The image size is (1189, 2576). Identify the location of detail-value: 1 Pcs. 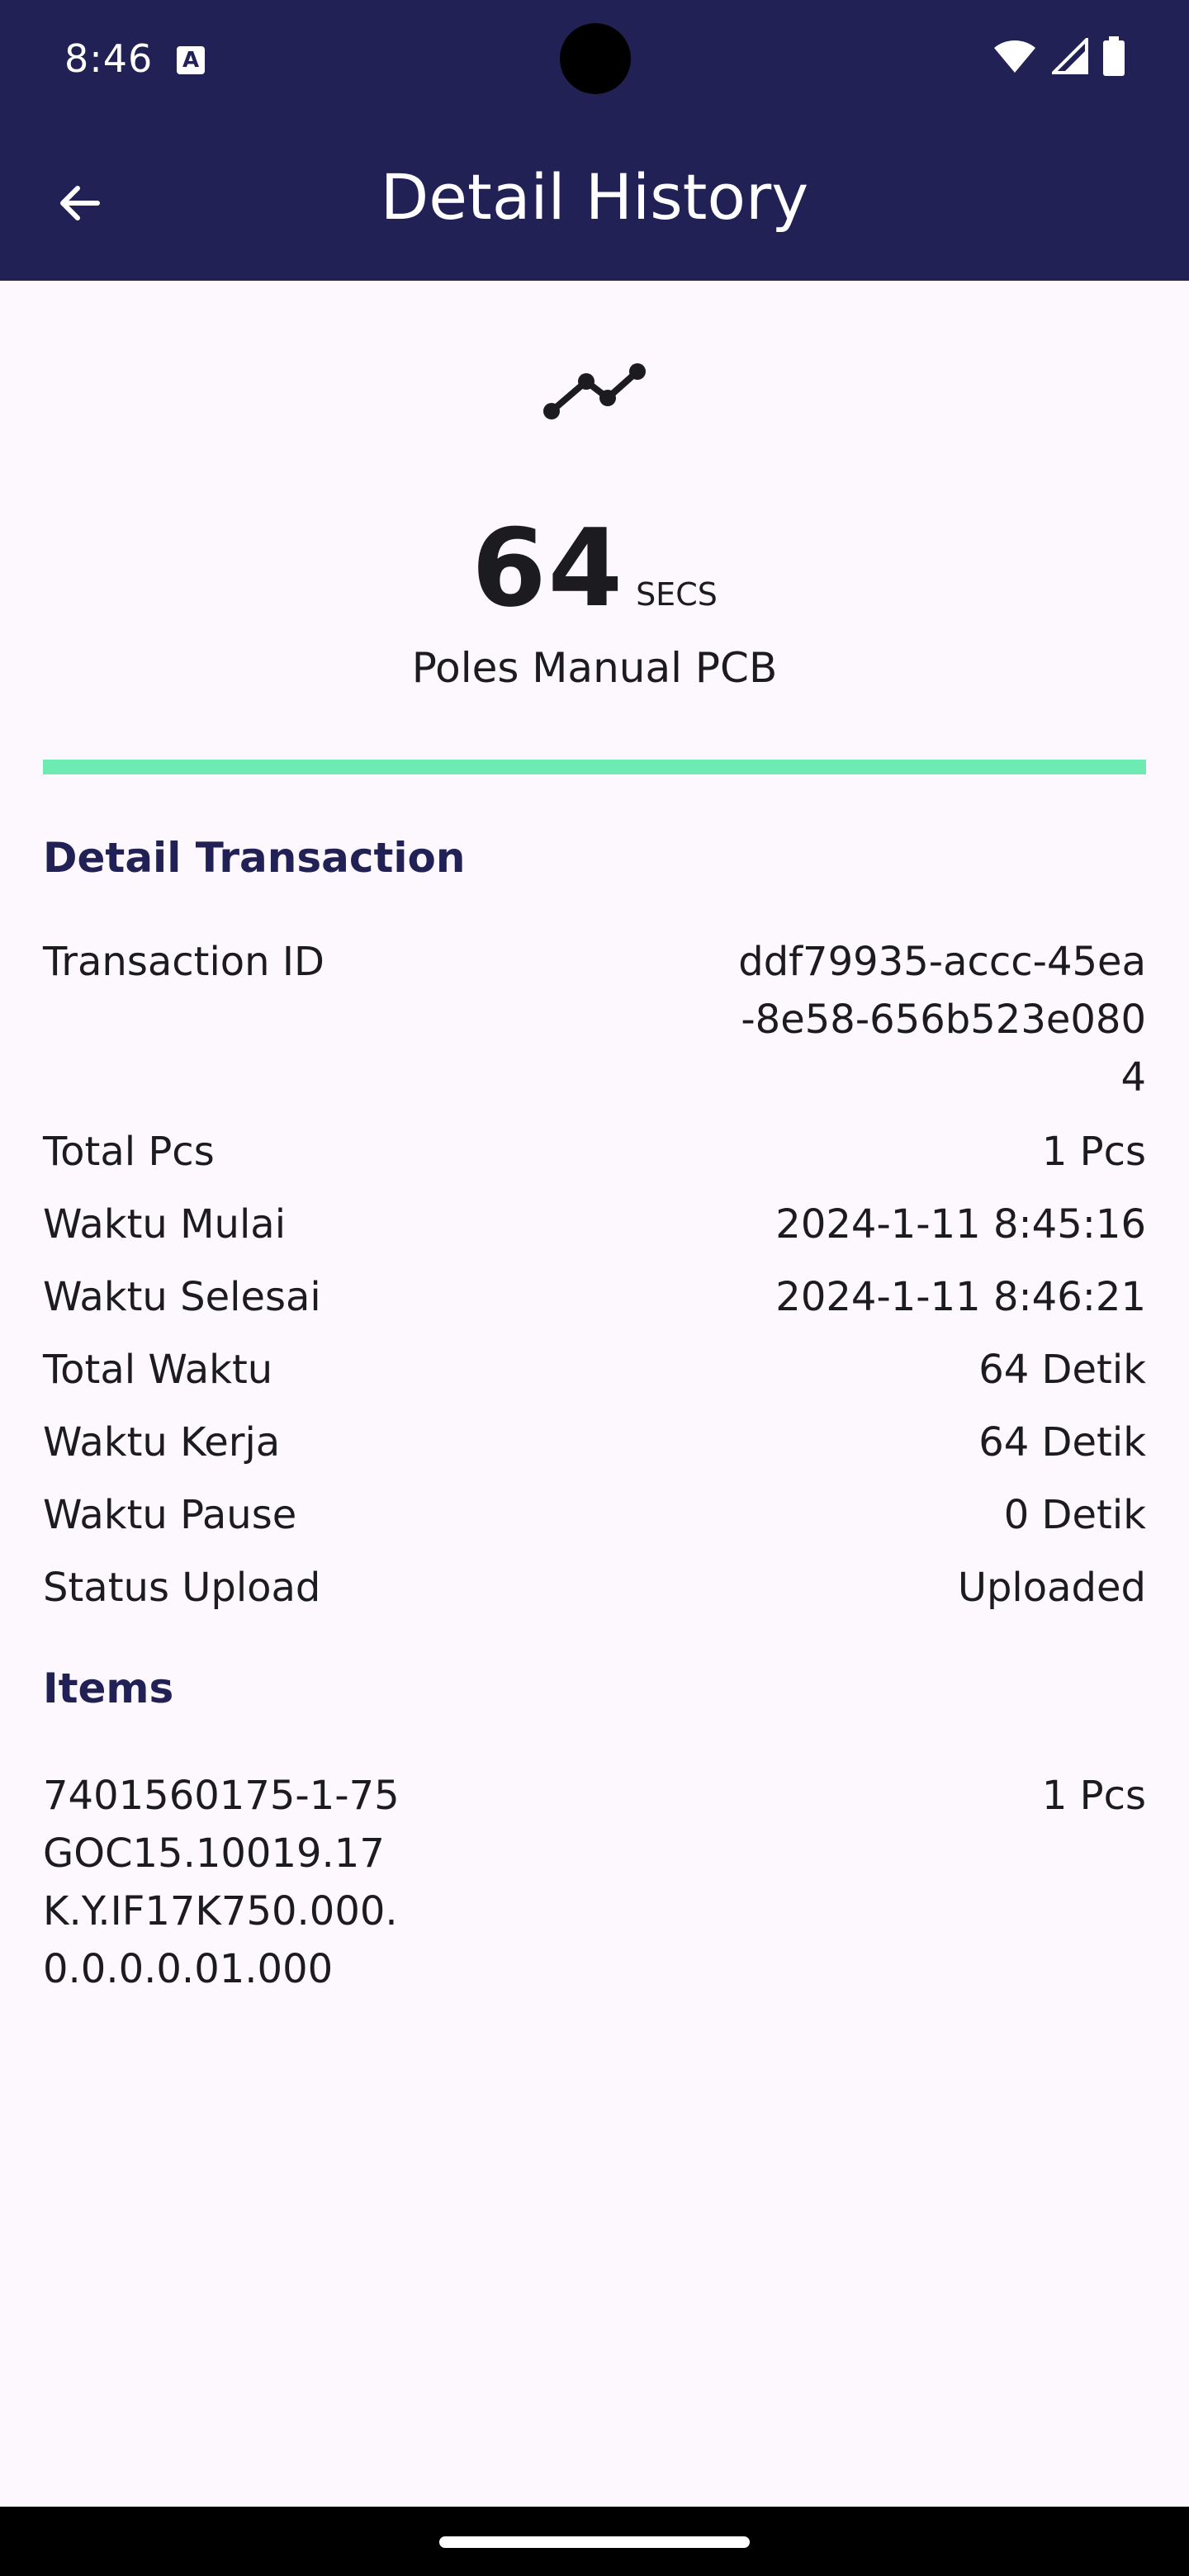
(1093, 1152).